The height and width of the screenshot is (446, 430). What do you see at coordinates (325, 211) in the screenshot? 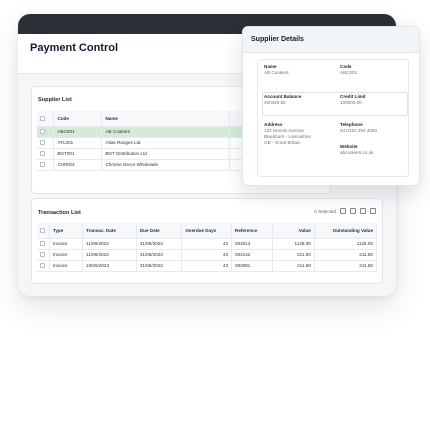
I see `selected-count: 0 Selected` at bounding box center [325, 211].